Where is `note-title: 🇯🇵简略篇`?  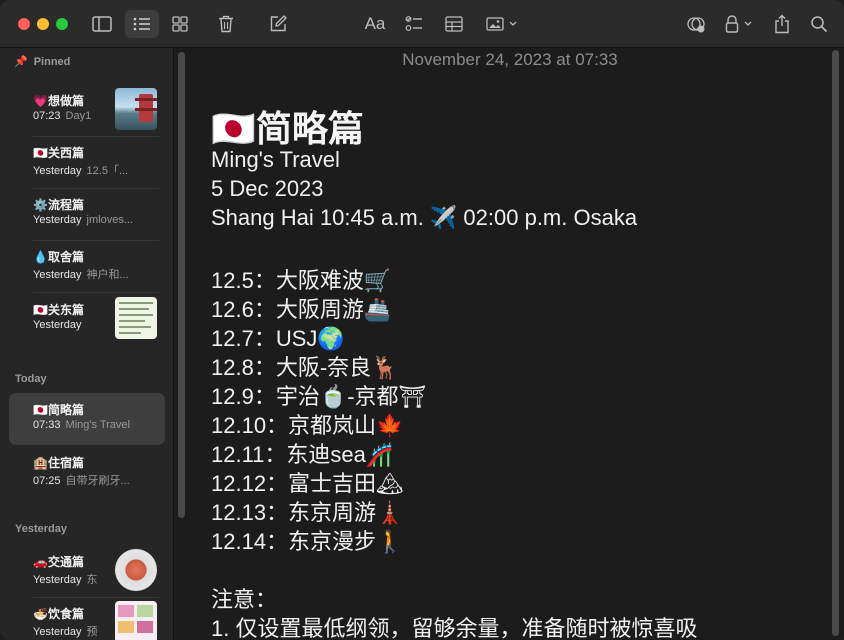 note-title: 🇯🇵简略篇 is located at coordinates (58, 410).